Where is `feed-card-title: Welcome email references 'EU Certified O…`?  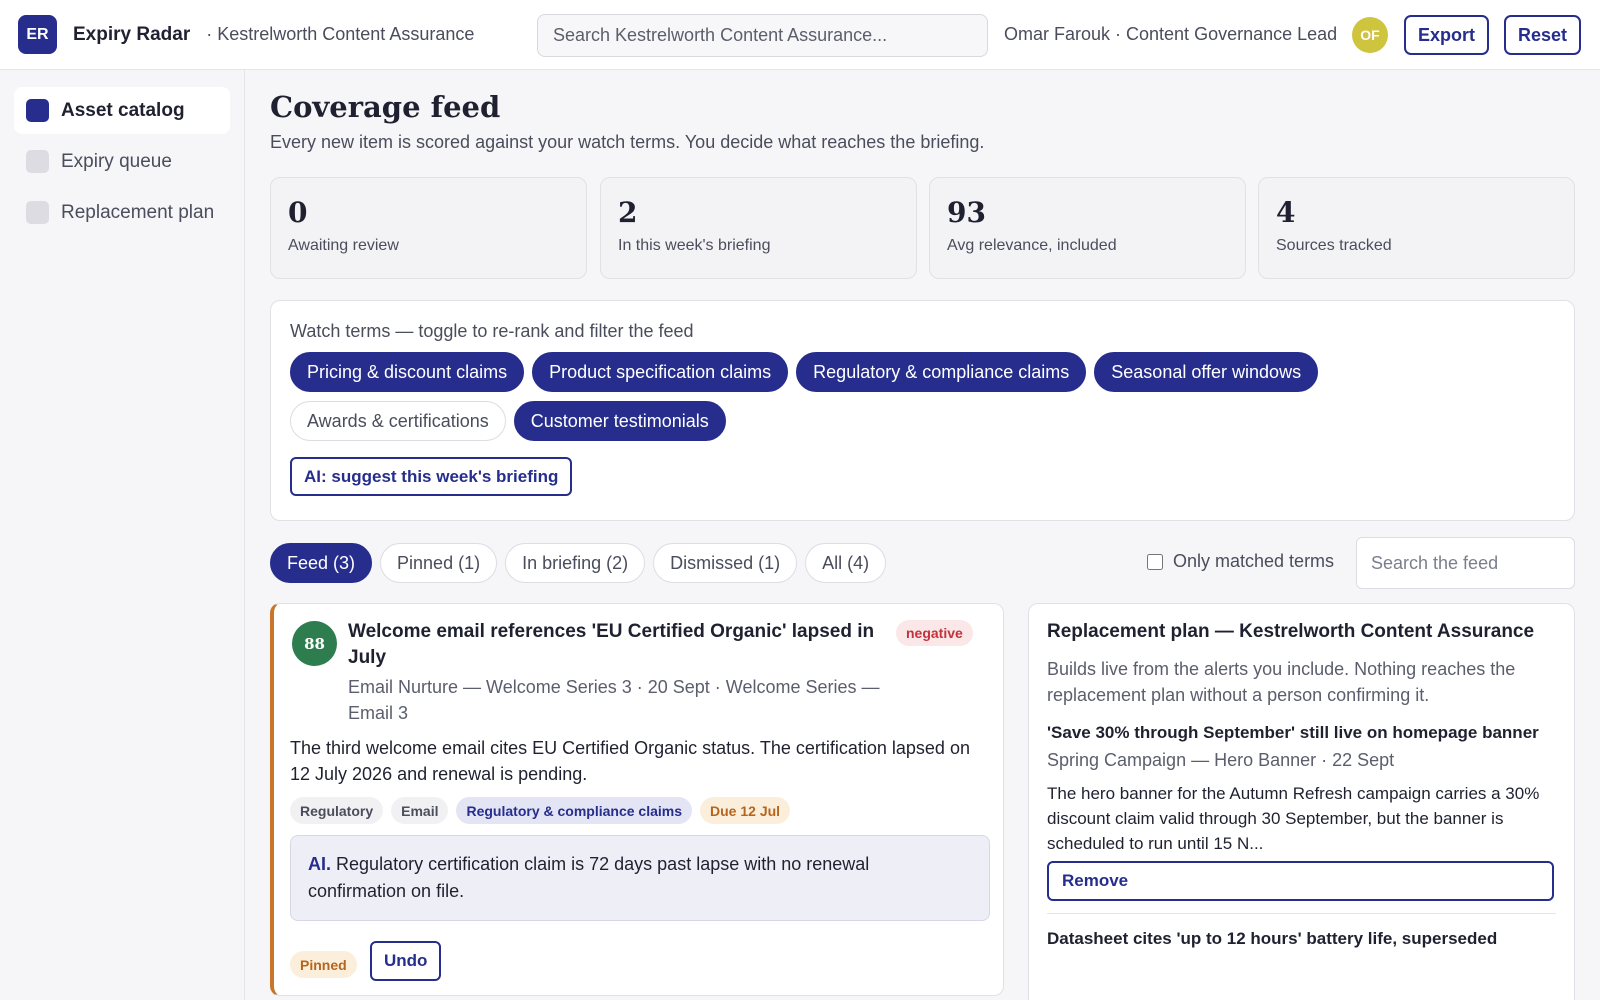
feed-card-title: Welcome email references 'EU Certified O… is located at coordinates (611, 644).